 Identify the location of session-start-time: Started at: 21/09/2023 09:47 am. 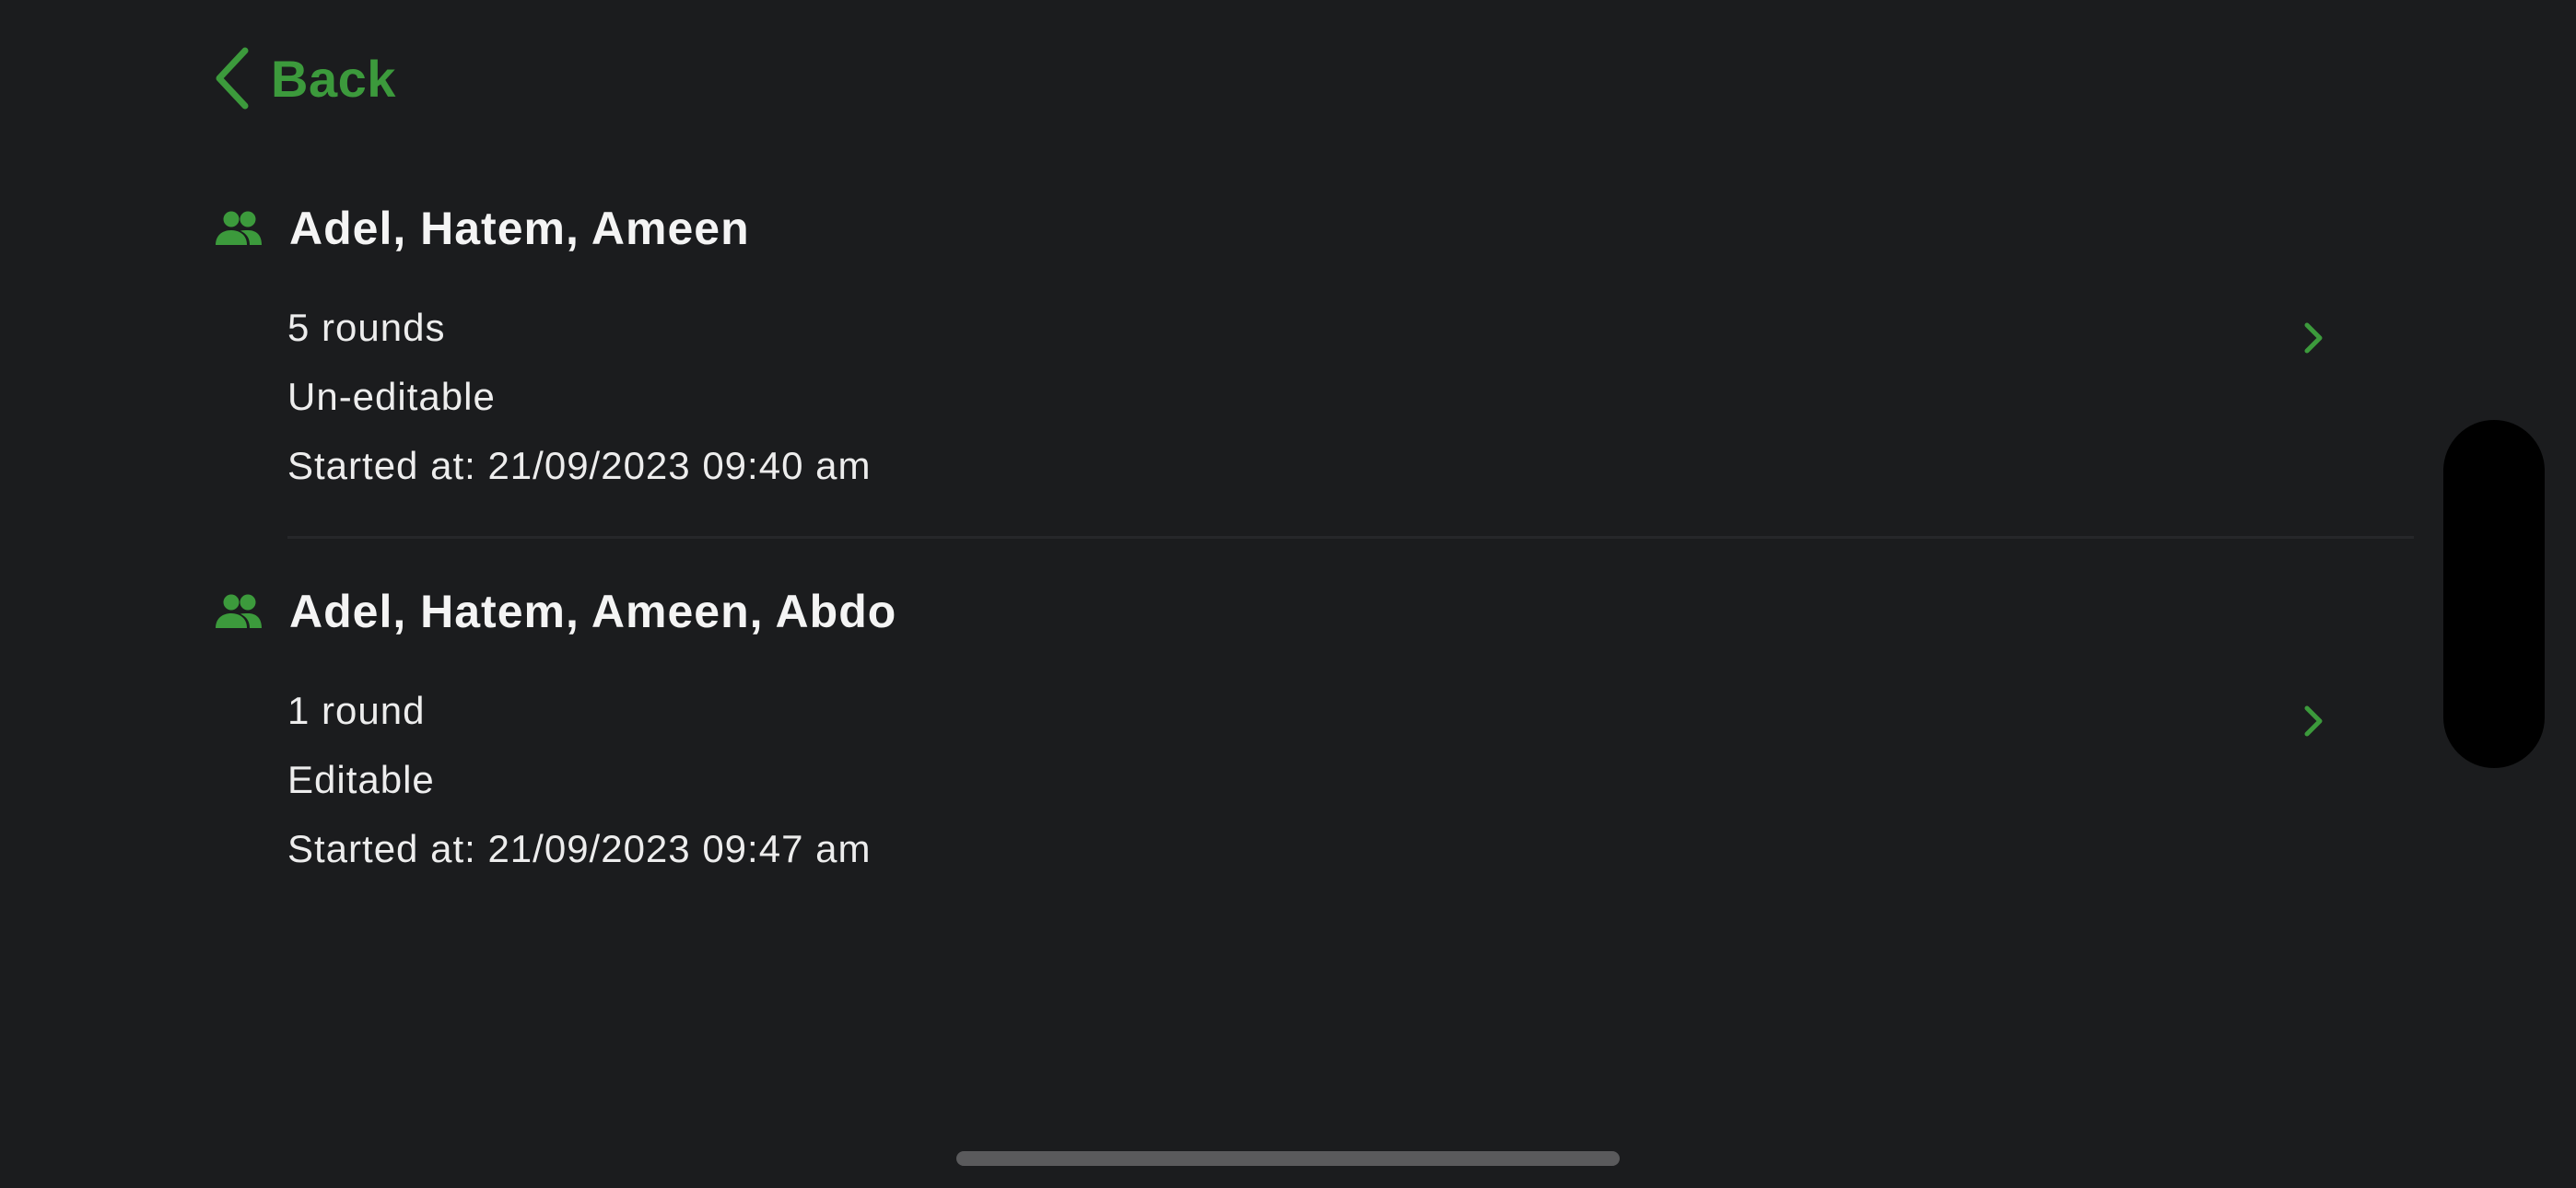
(579, 848).